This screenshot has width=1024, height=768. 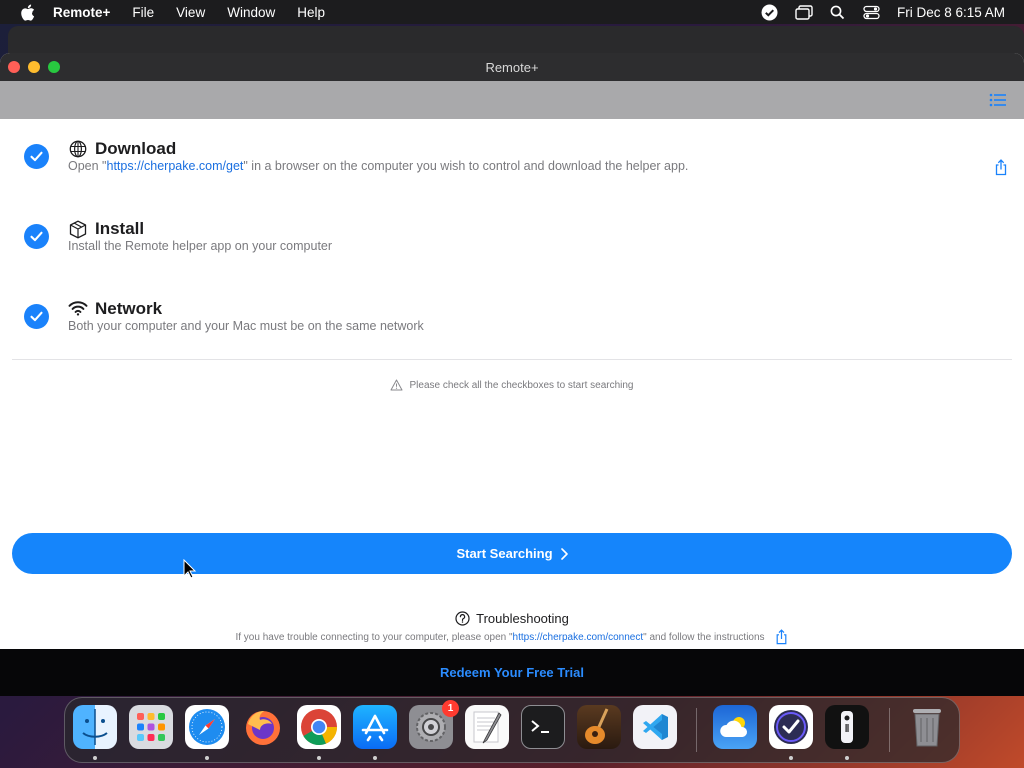 I want to click on install-checkbox, so click(x=36, y=236).